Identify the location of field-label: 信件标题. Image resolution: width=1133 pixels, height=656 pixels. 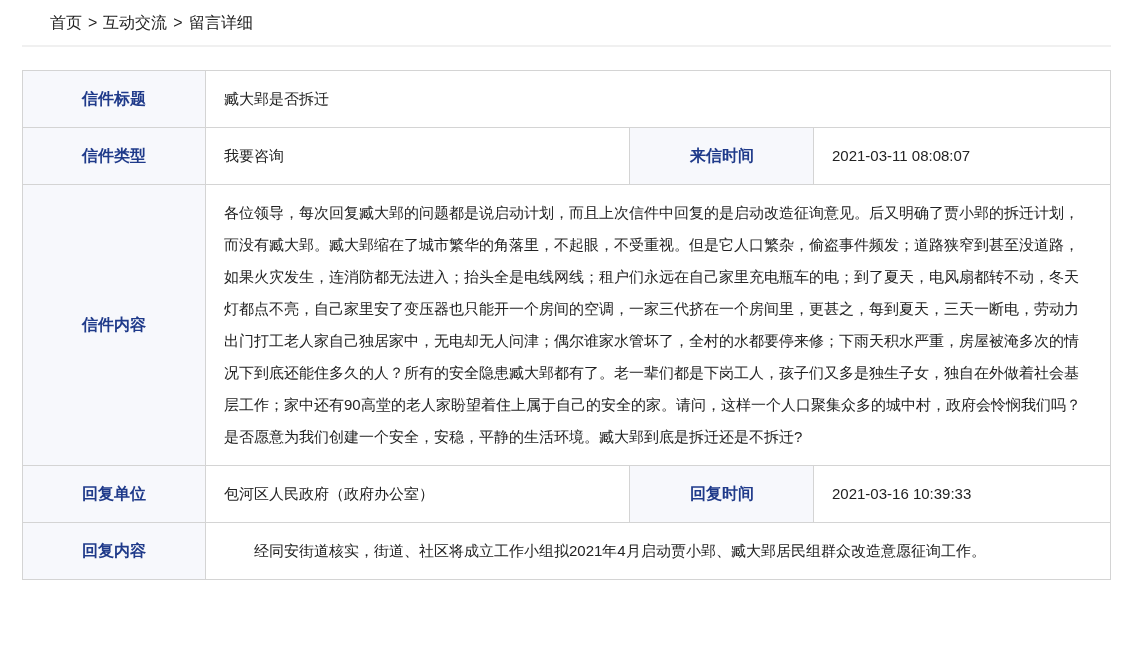
(114, 99).